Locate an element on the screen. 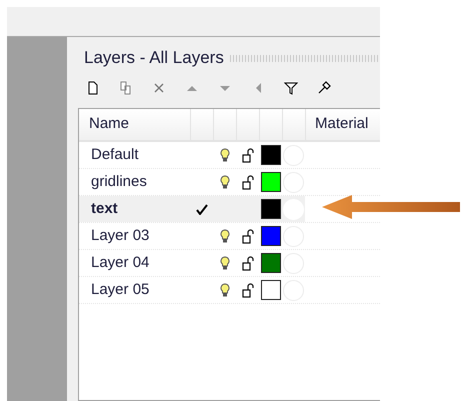  layer-name: gridlines is located at coordinates (119, 182).